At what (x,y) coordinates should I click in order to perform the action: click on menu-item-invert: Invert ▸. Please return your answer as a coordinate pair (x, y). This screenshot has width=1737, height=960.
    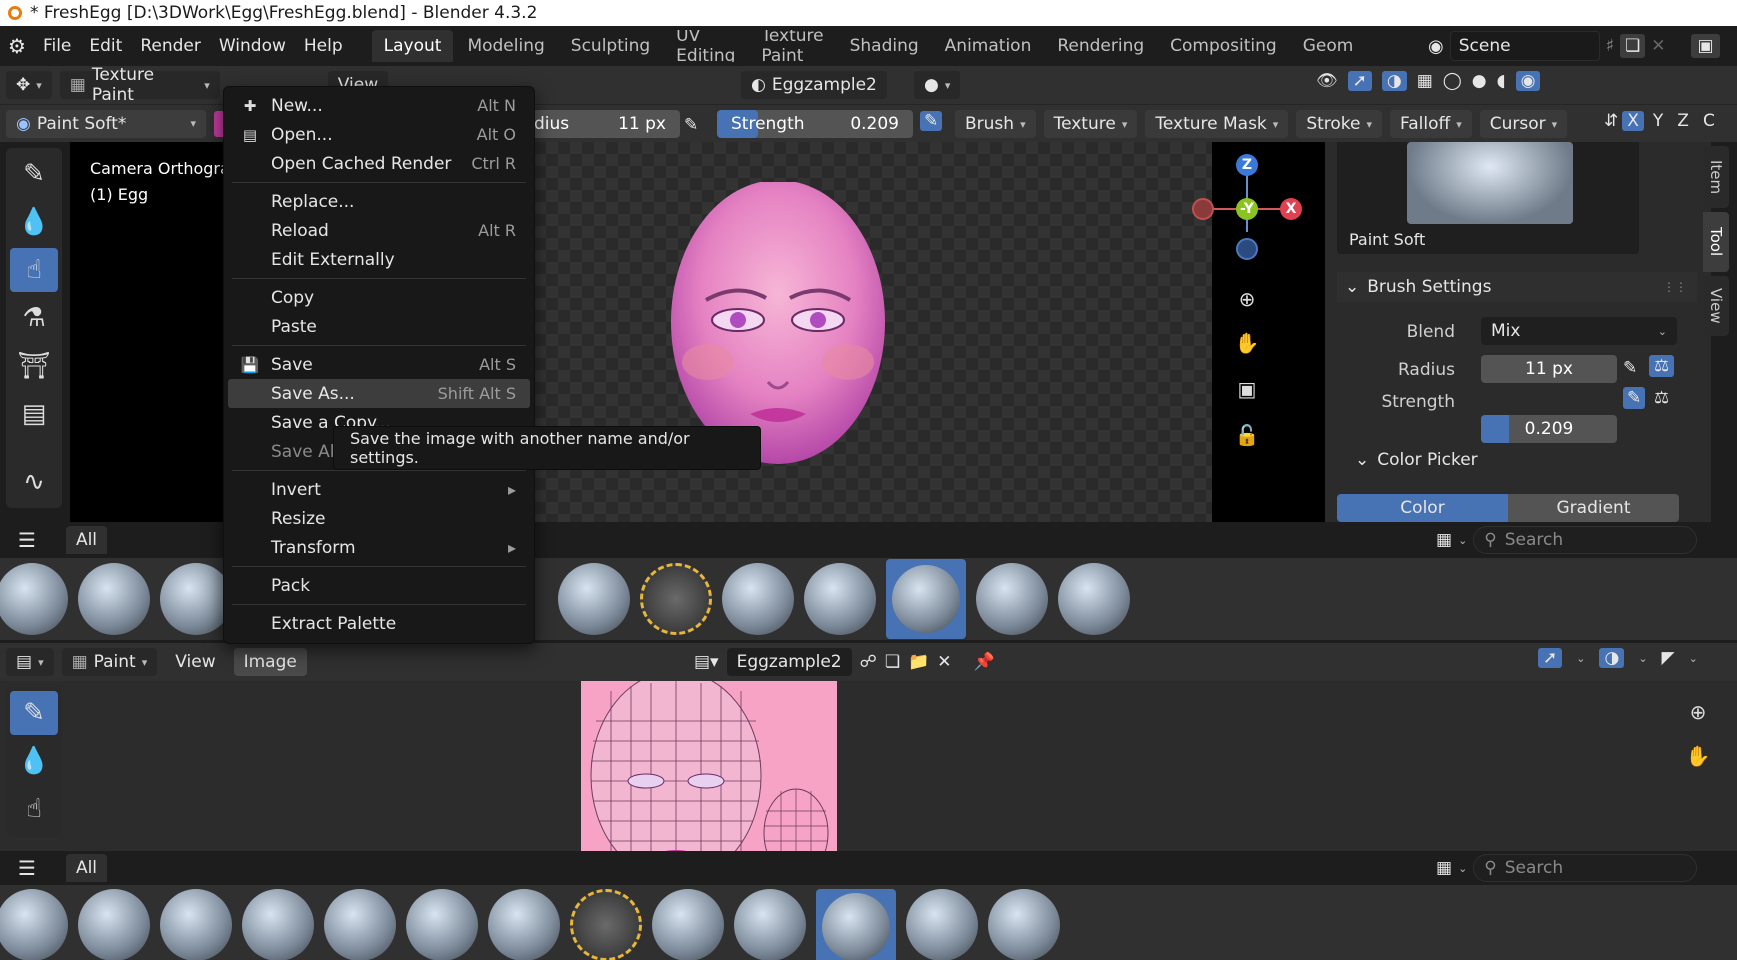
    Looking at the image, I should click on (379, 489).